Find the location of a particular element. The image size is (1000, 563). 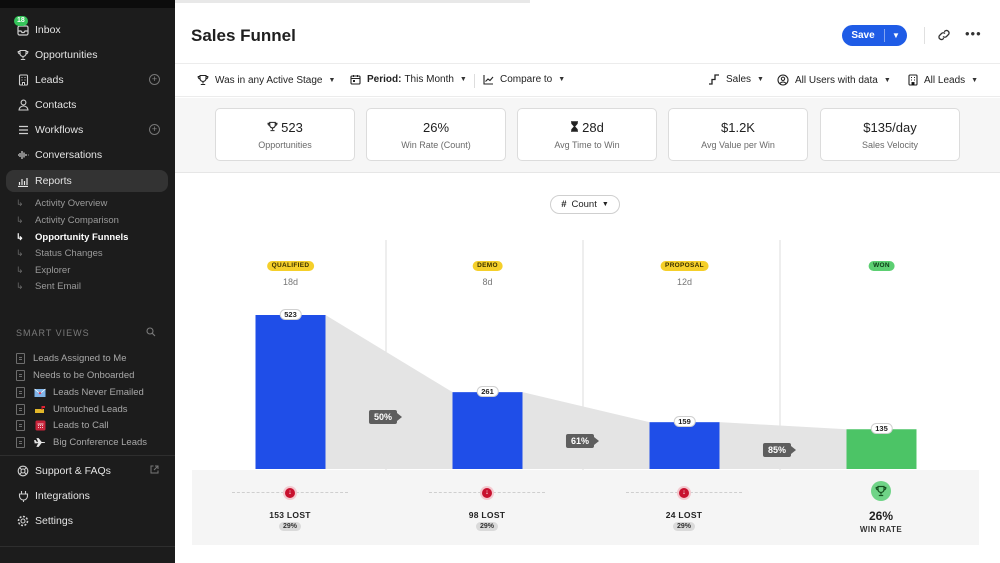

sidebar-item-integrations: Integrations is located at coordinates (87, 496).